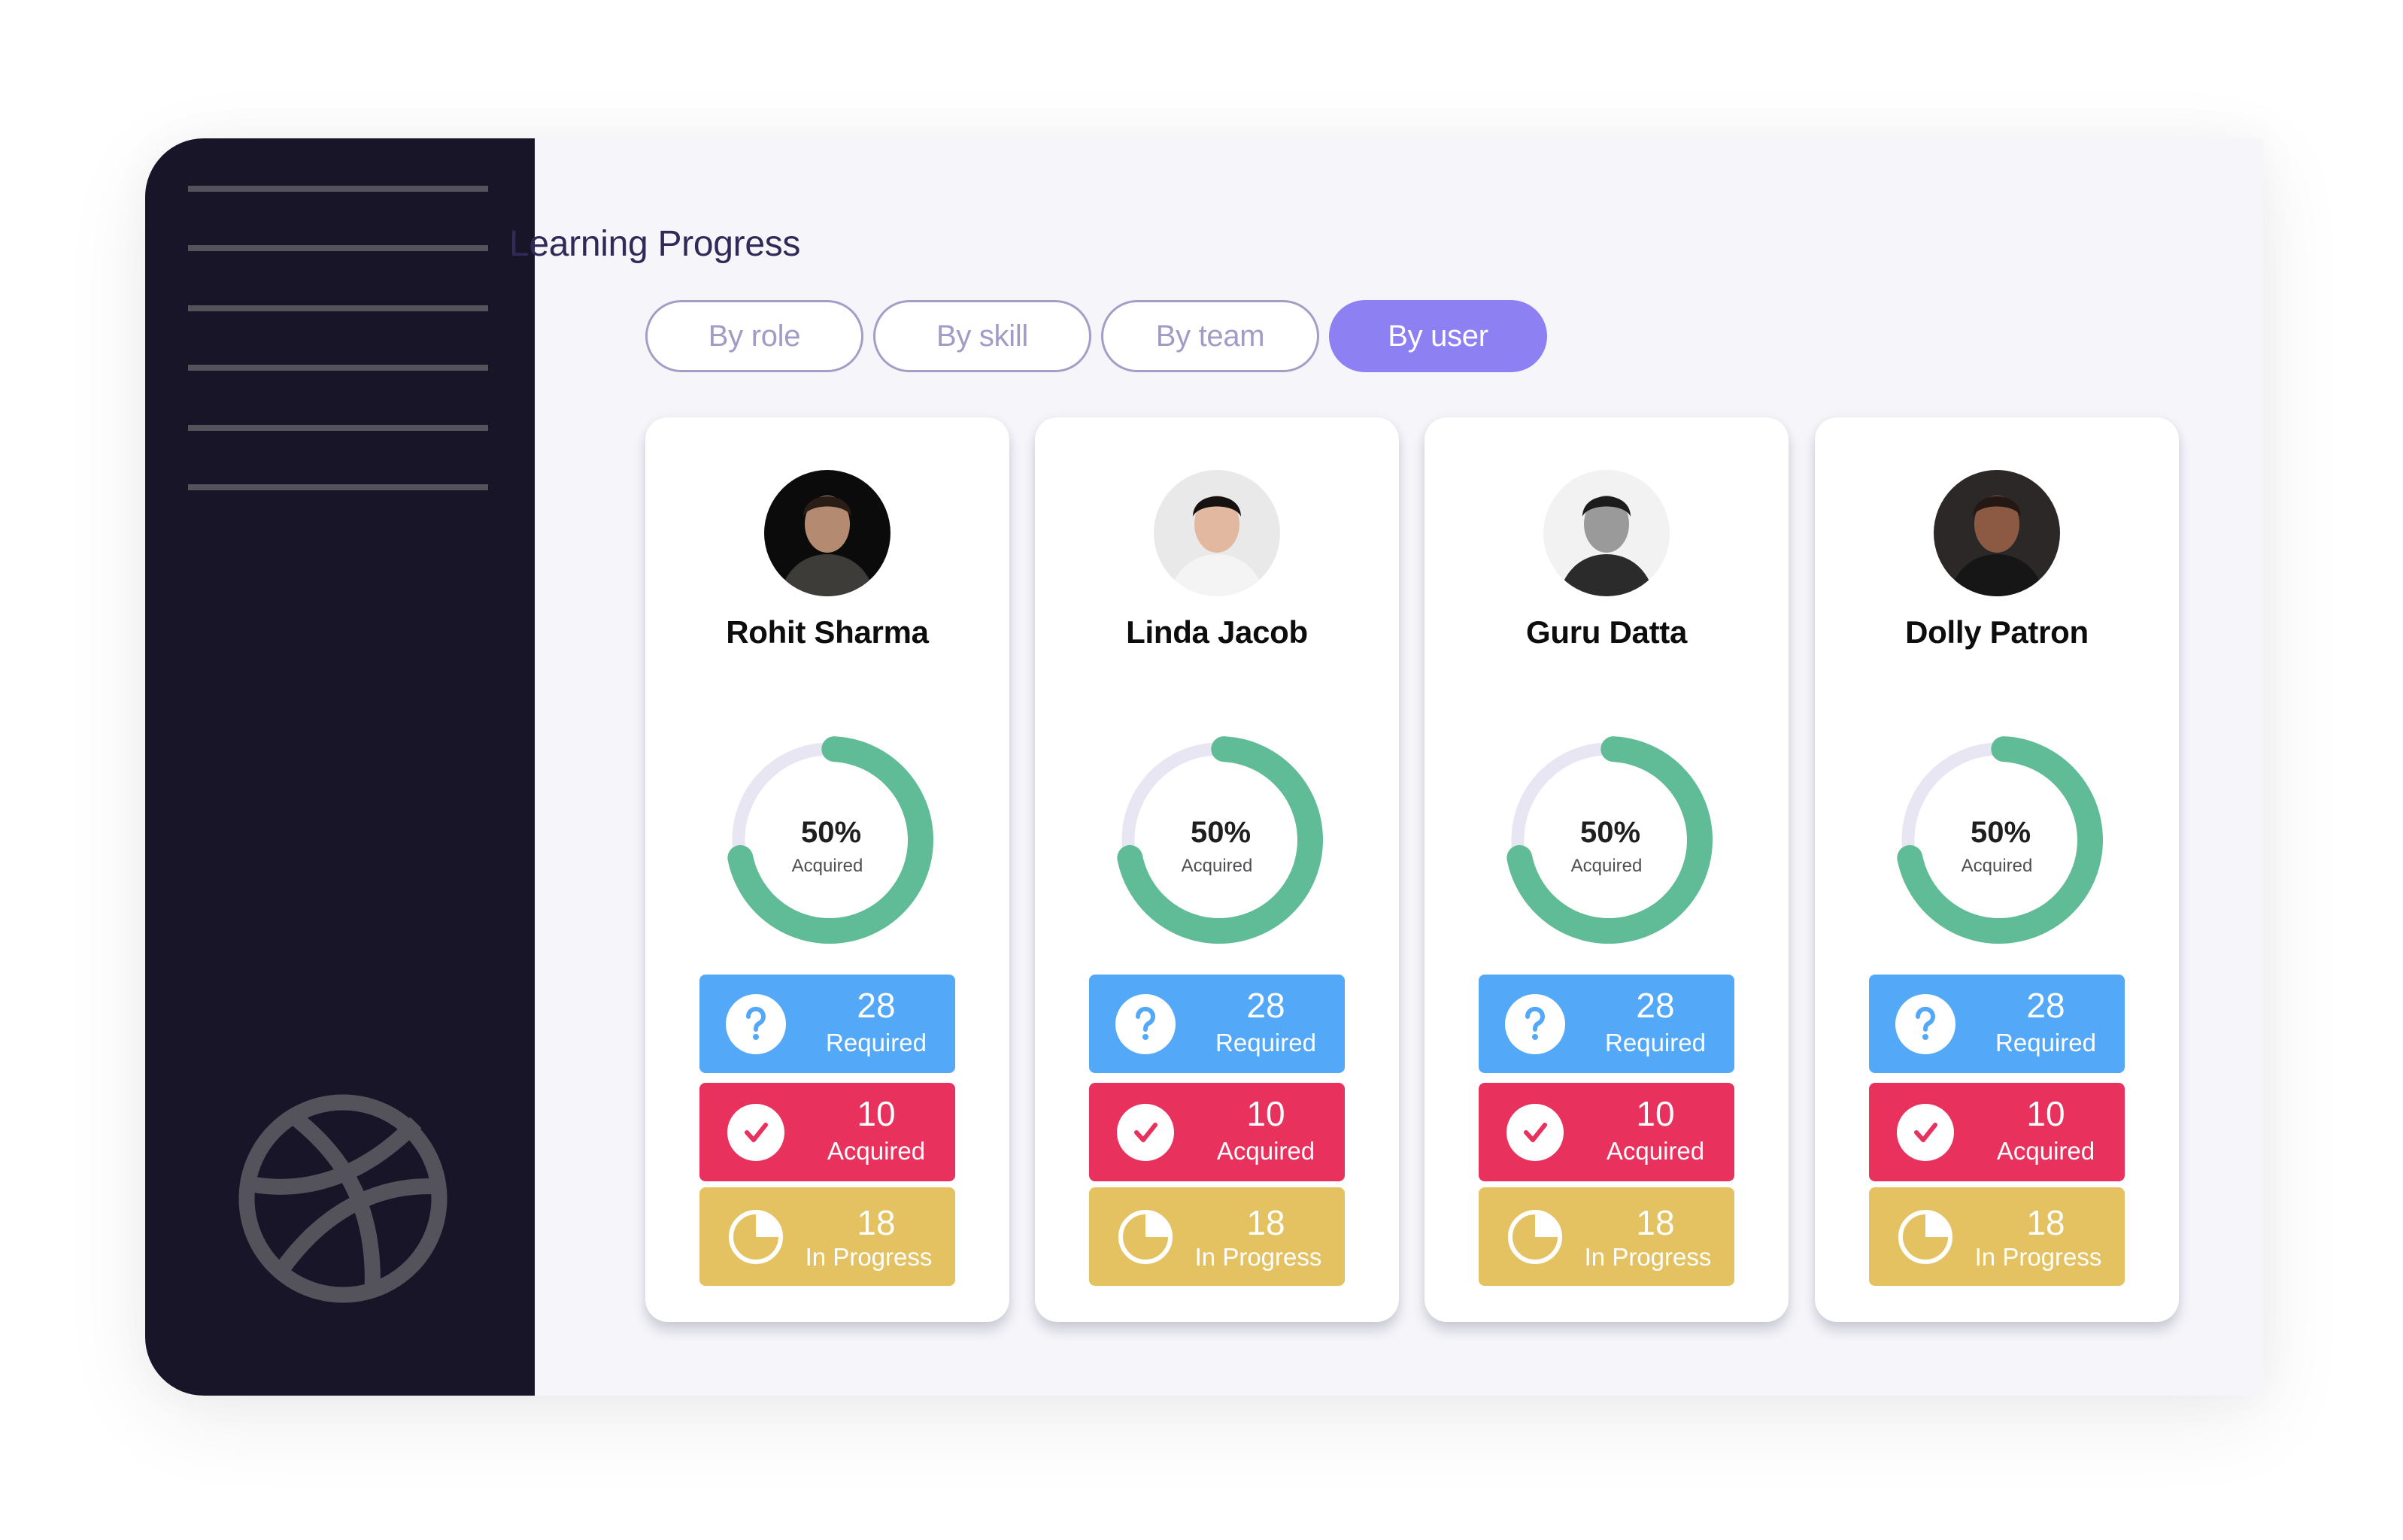 The width and height of the screenshot is (2403, 1540). What do you see at coordinates (1606, 632) in the screenshot?
I see `user-name: Guru Datta` at bounding box center [1606, 632].